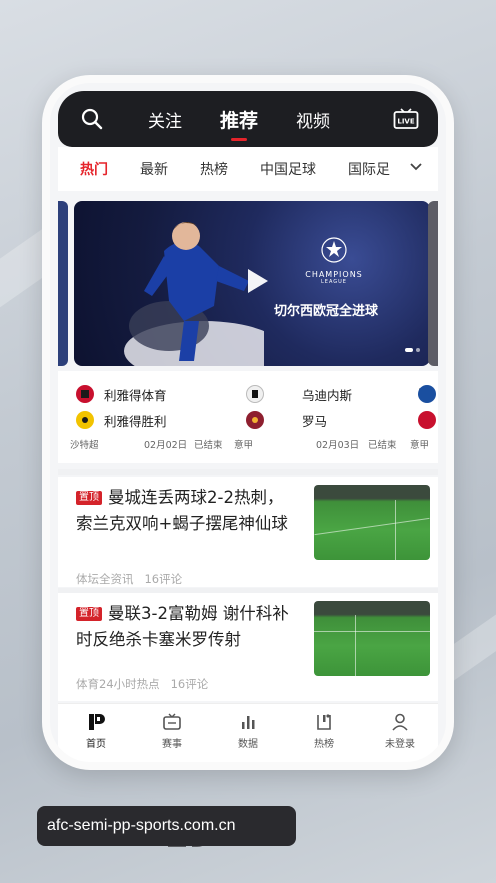  I want to click on champions-league-logo: CHAMPIONS LEAGUE, so click(334, 260).